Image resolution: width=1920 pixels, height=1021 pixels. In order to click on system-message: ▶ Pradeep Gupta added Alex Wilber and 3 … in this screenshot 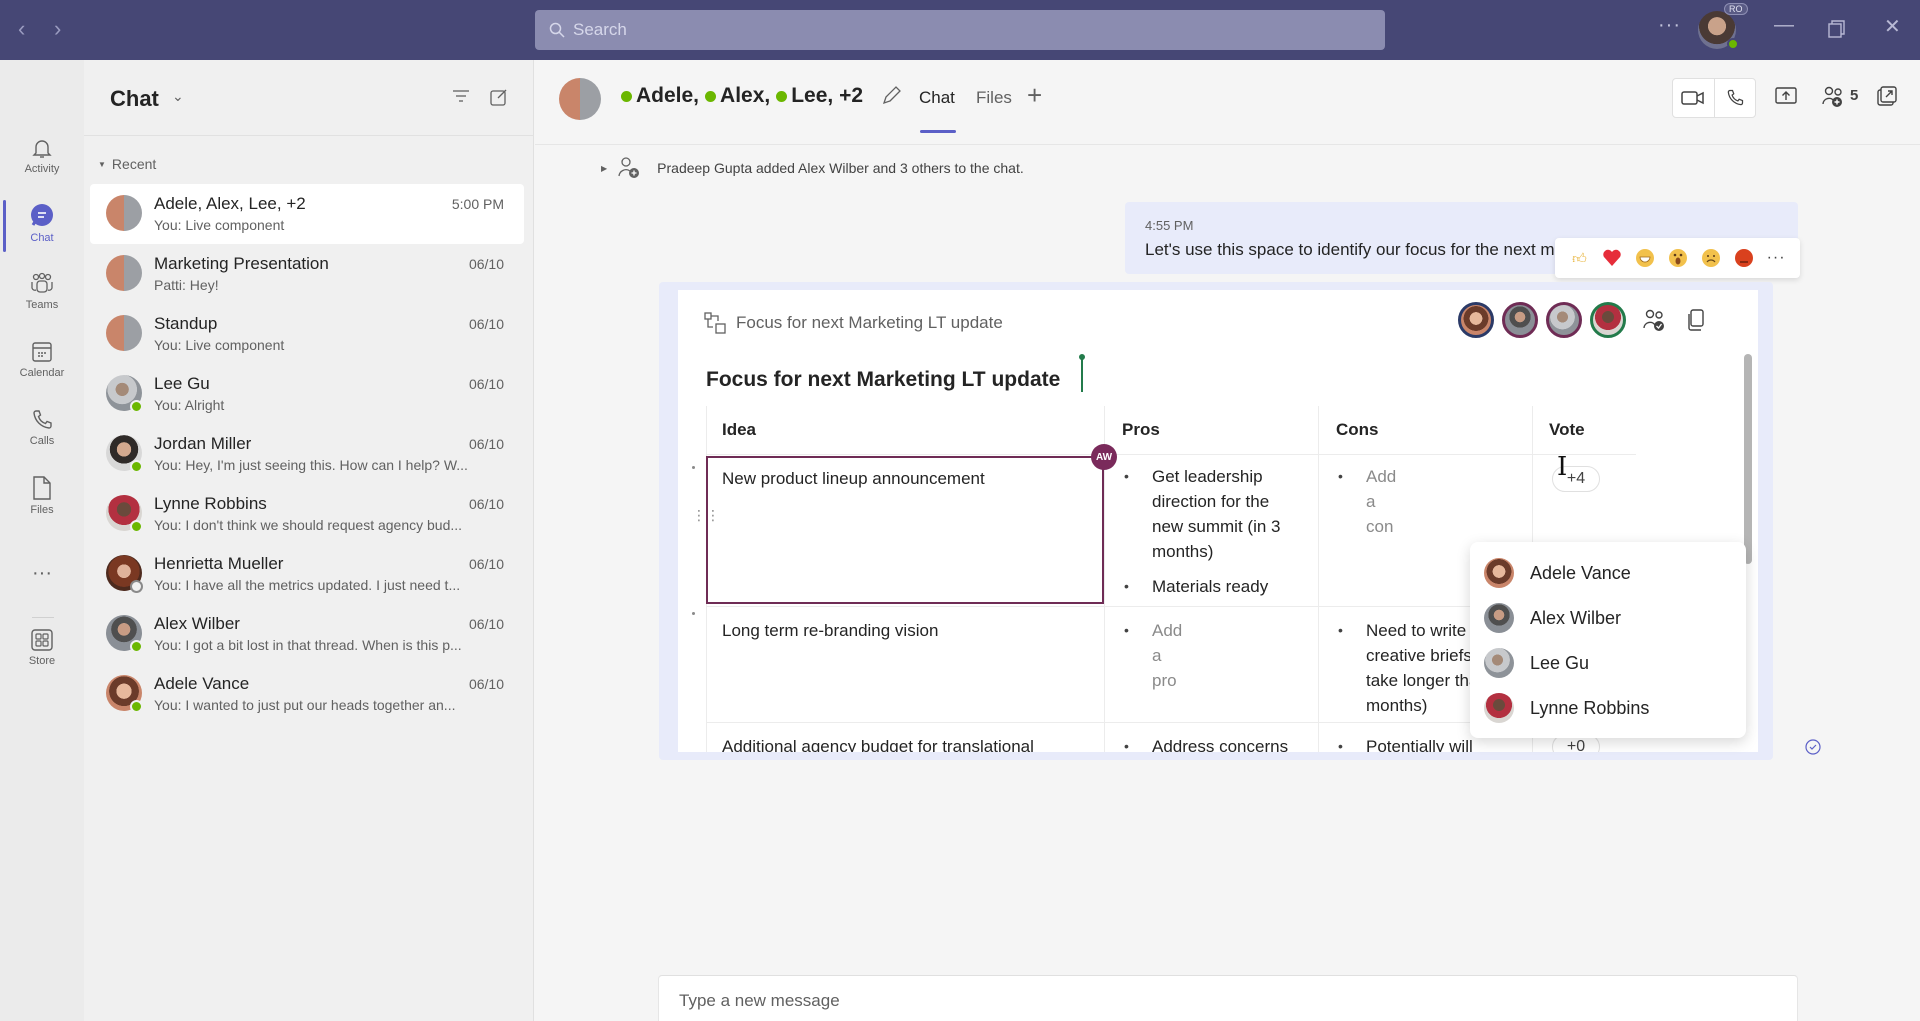, I will do `click(812, 168)`.